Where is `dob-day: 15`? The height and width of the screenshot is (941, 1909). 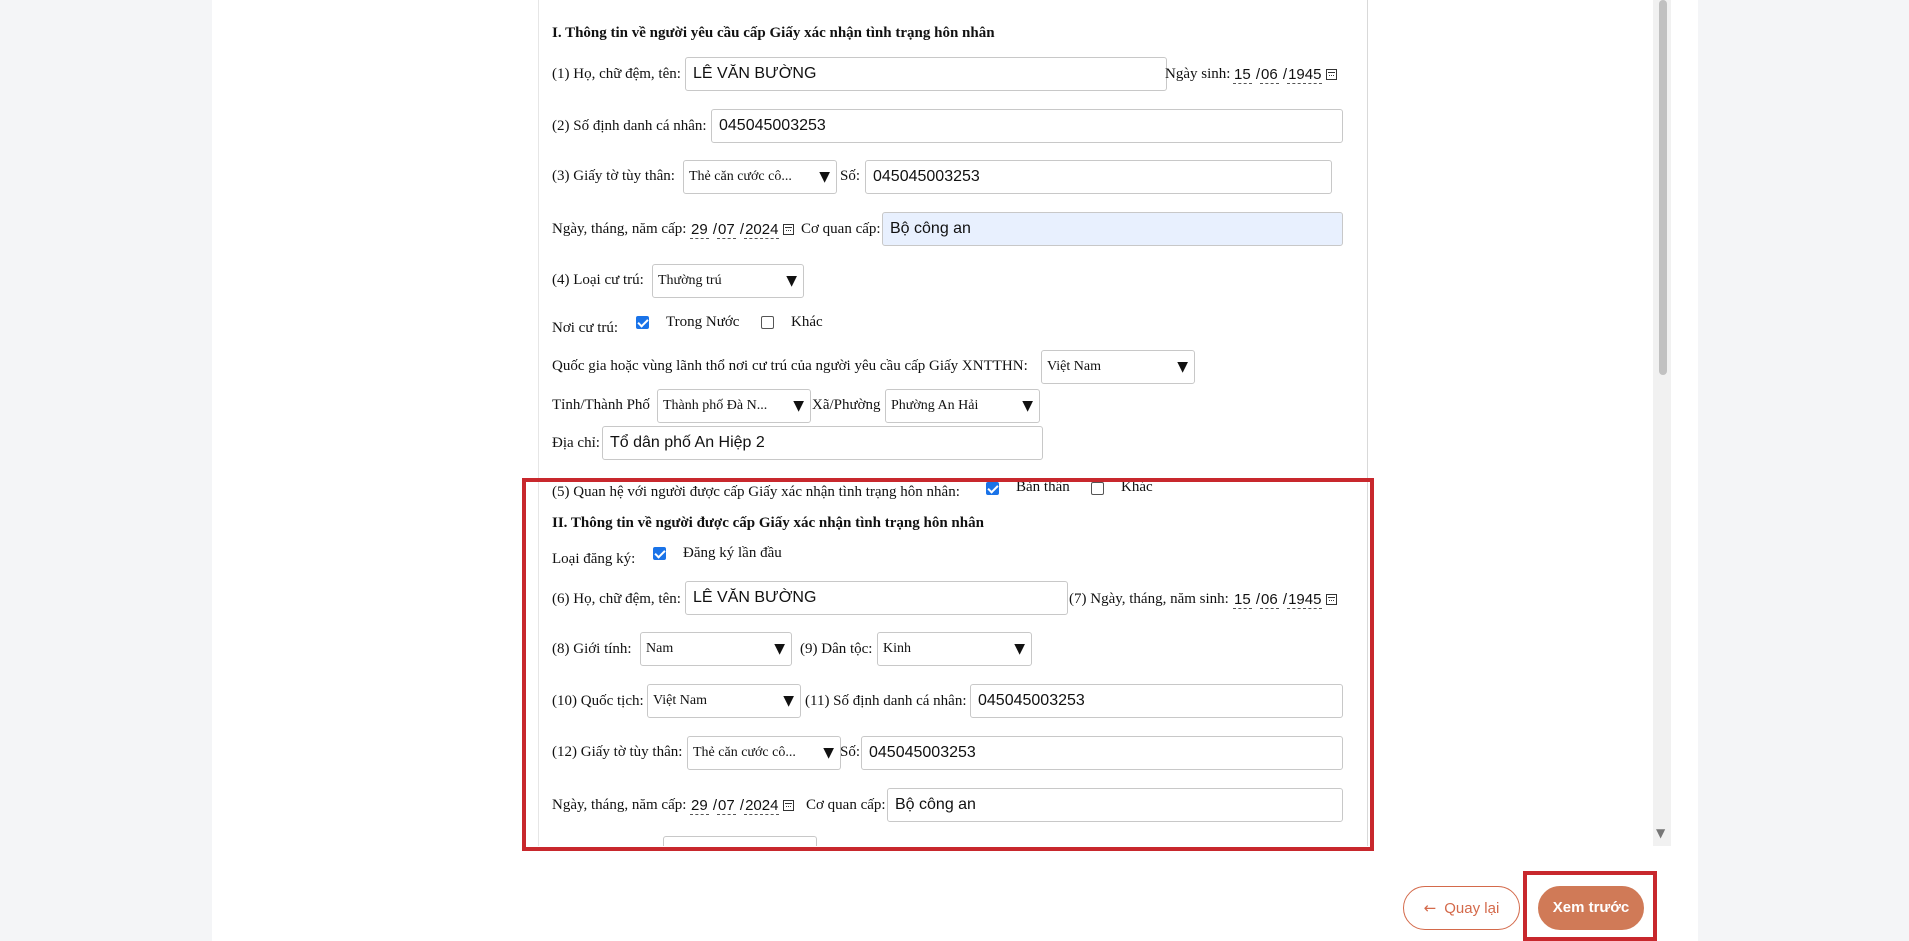 dob-day: 15 is located at coordinates (1242, 75).